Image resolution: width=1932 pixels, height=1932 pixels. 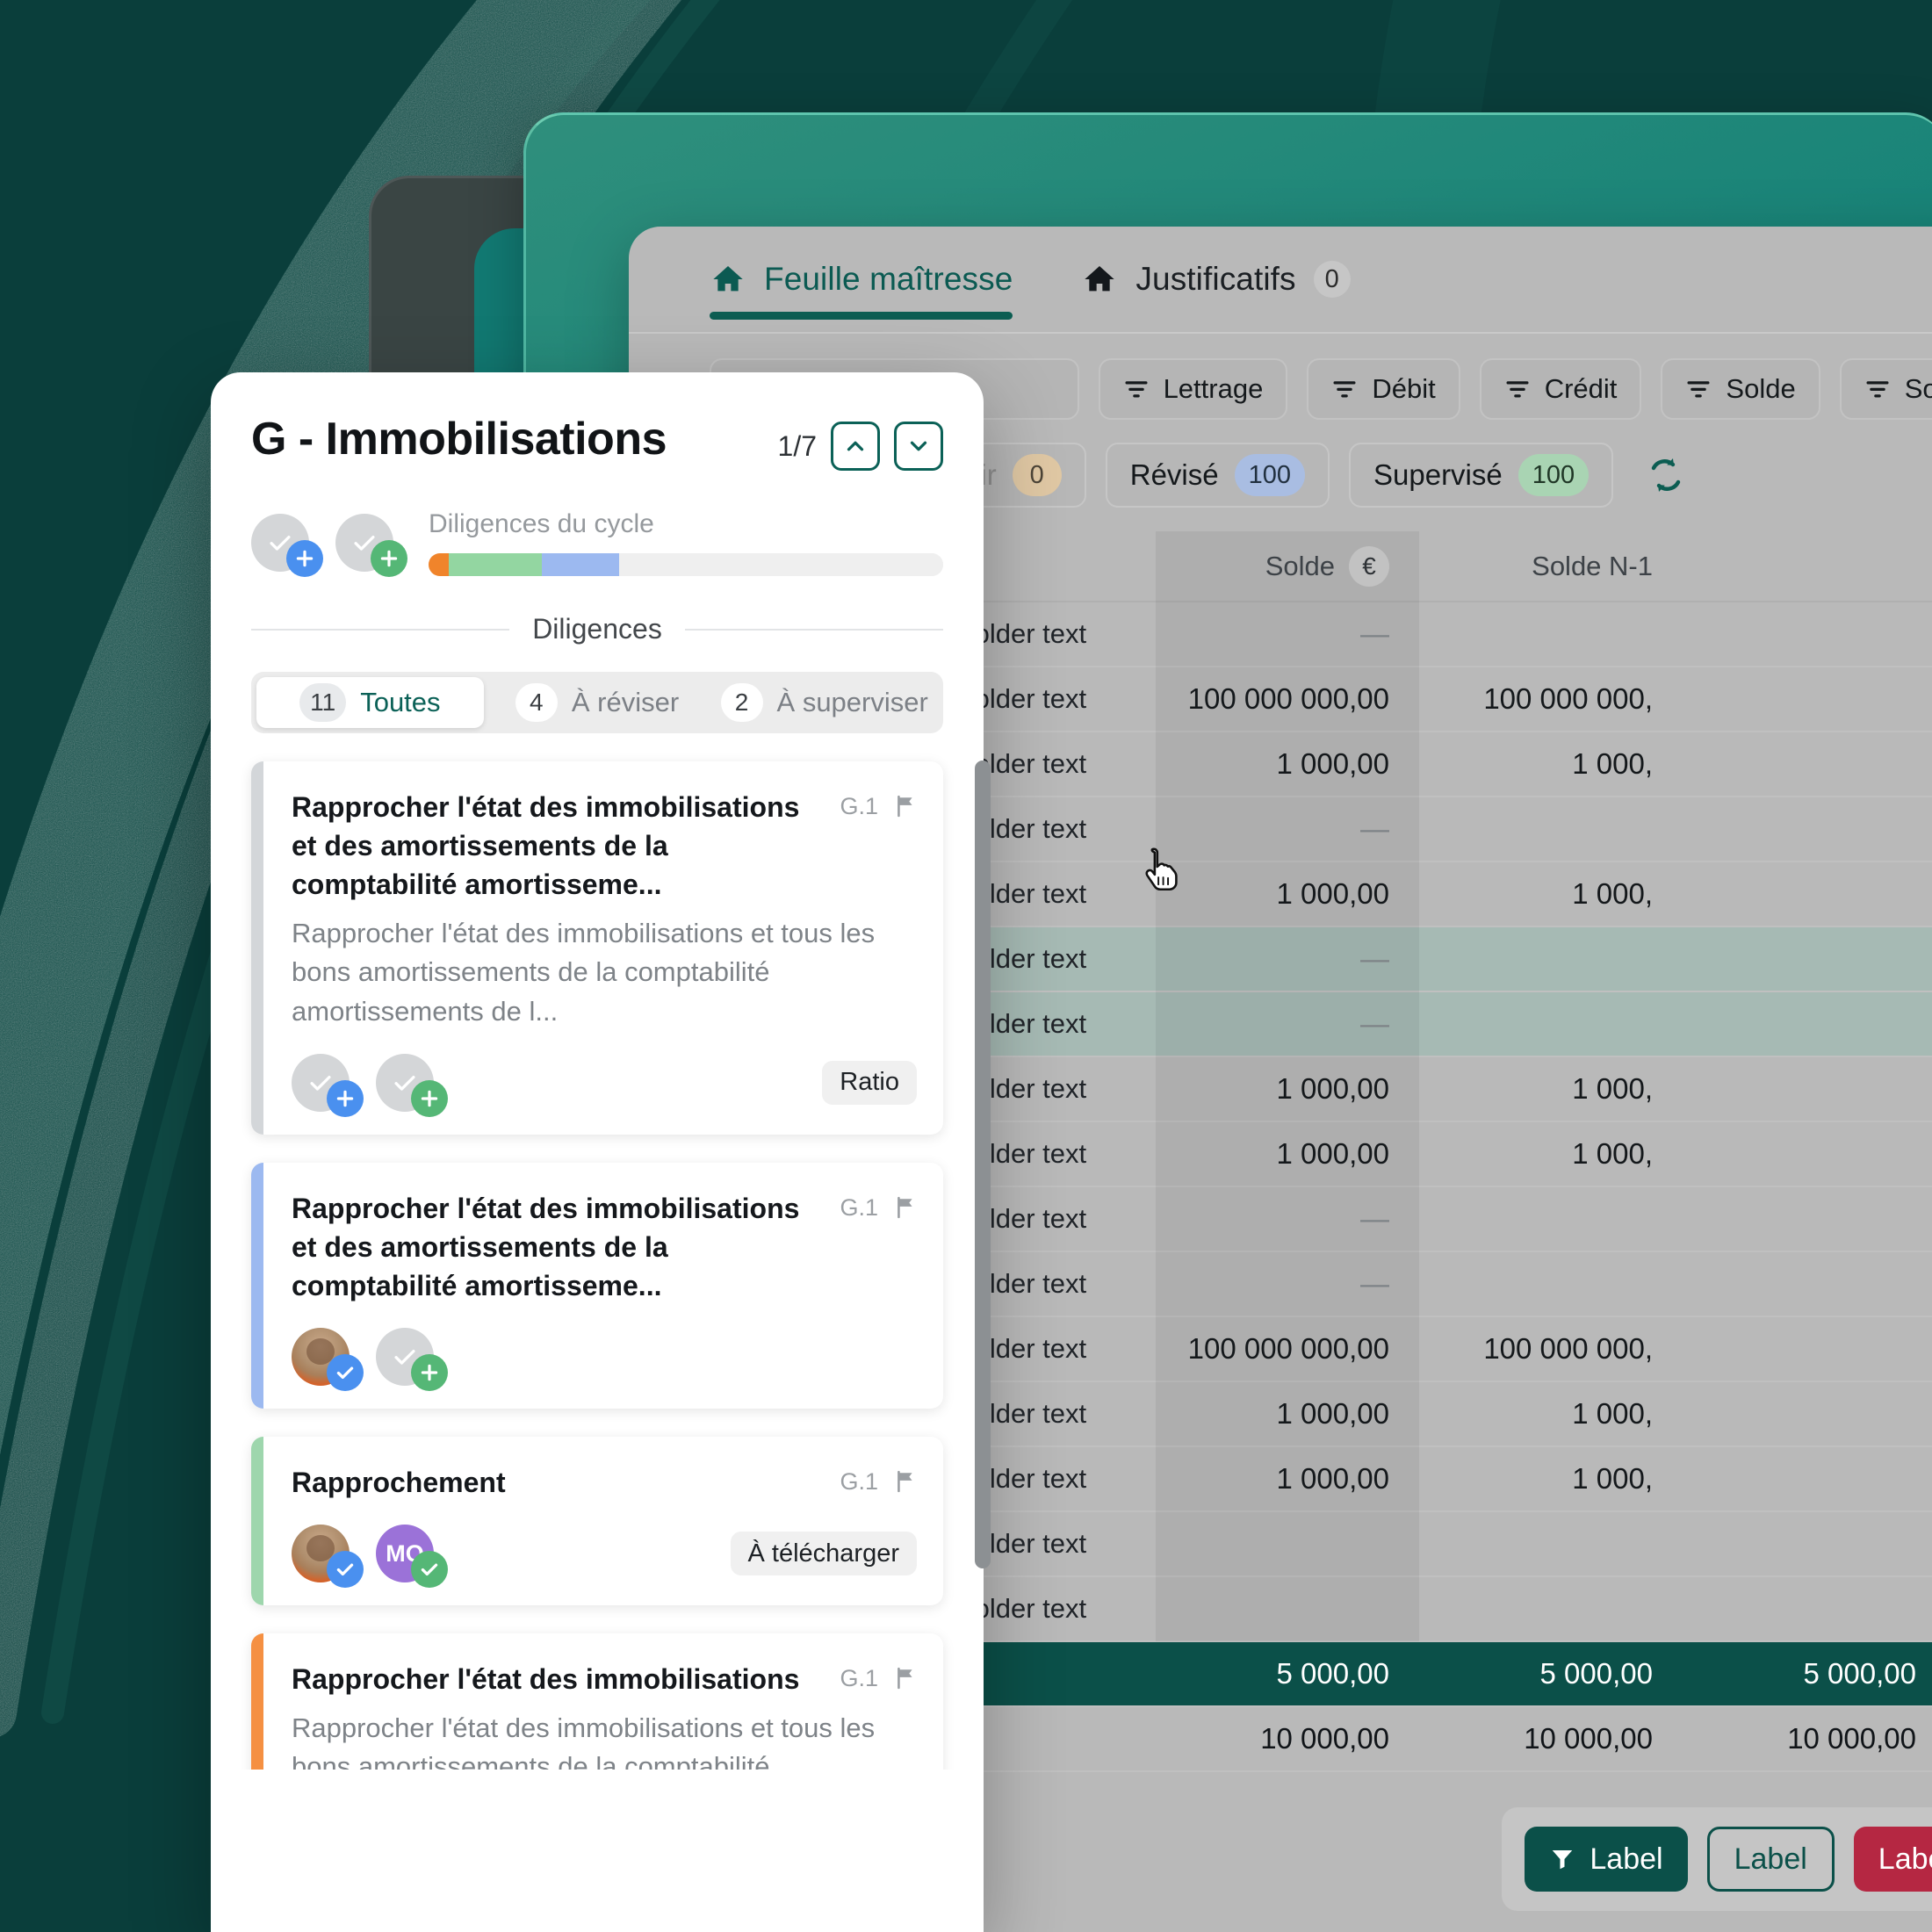 What do you see at coordinates (580, 564) in the screenshot?
I see `progress-segment-a-reviser` at bounding box center [580, 564].